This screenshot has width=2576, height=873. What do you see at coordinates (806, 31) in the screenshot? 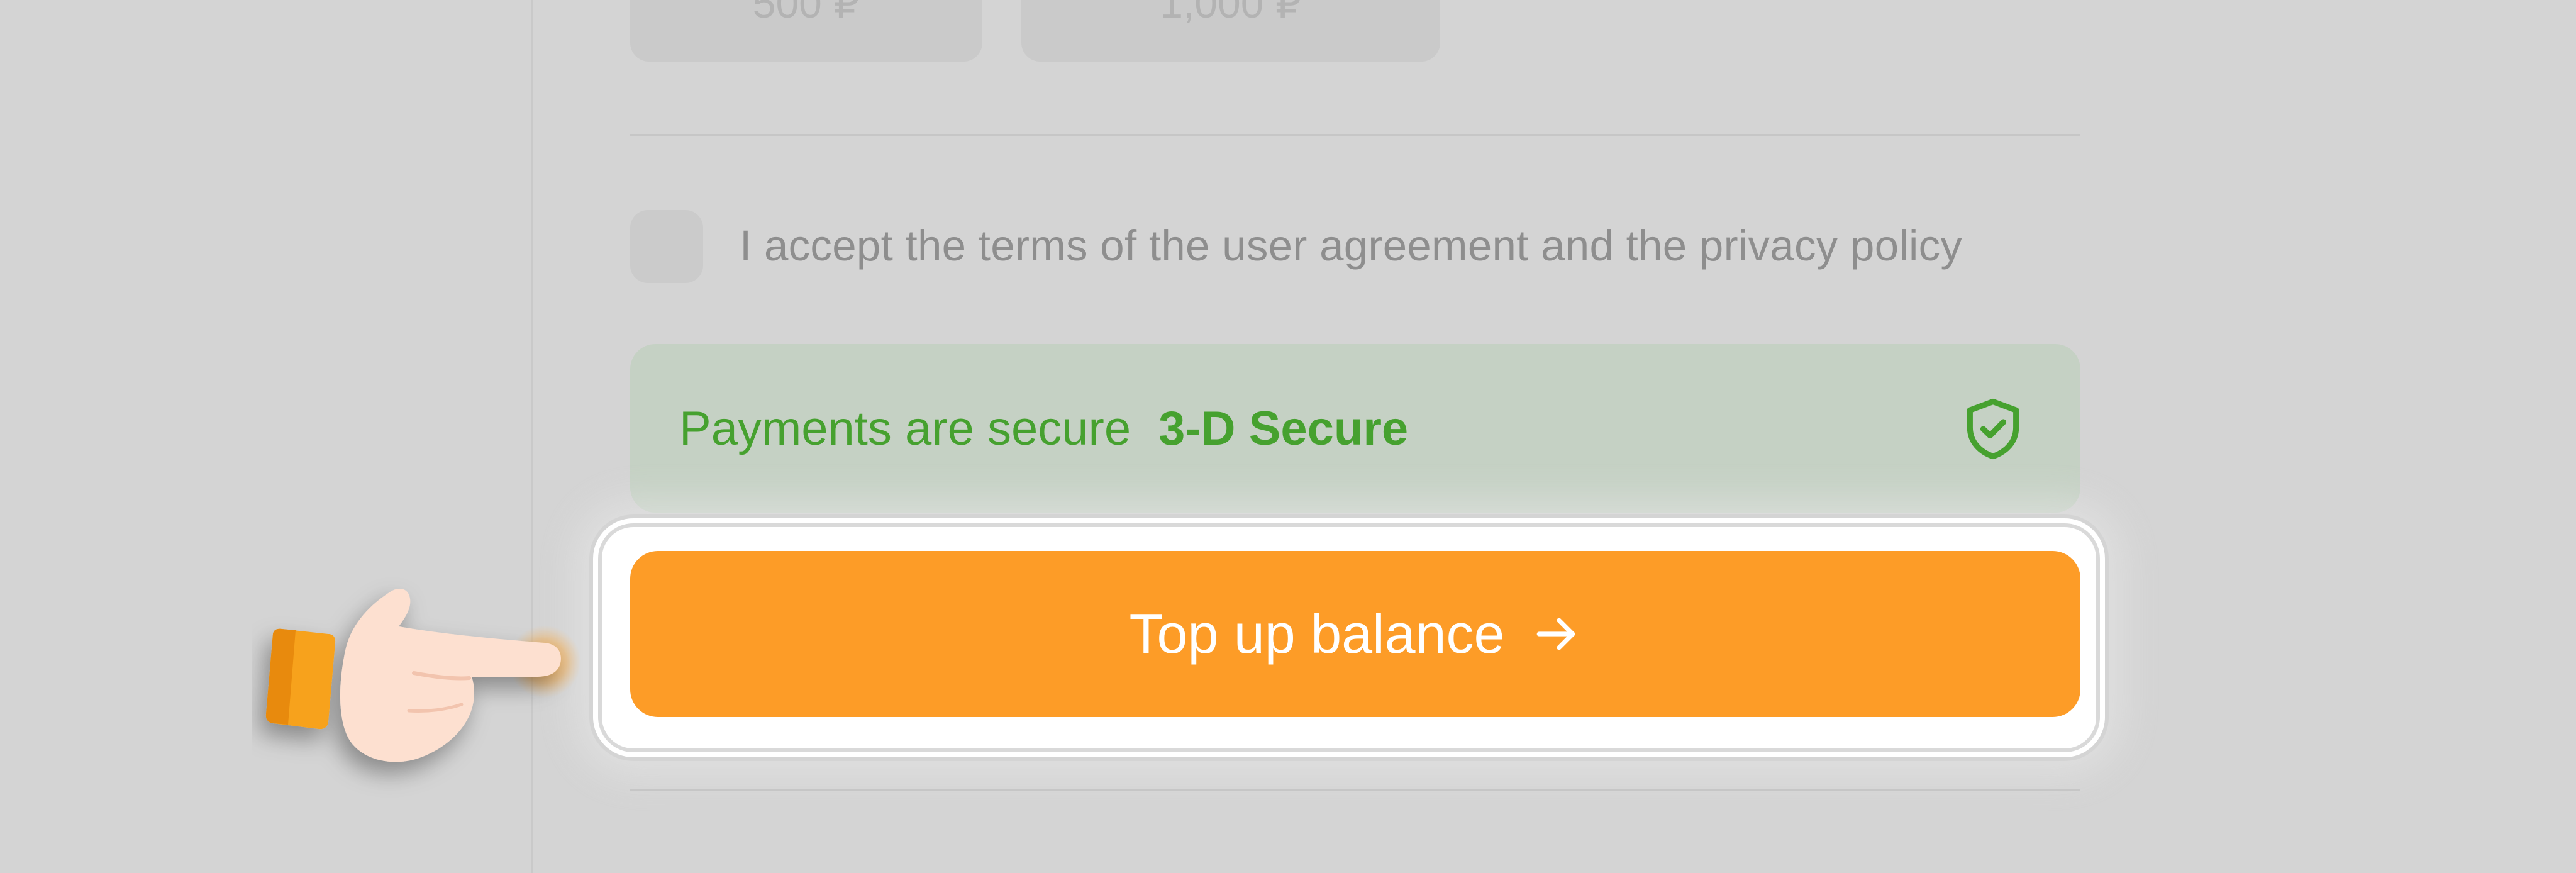
I see `amount-chip-500: 500 ₽` at bounding box center [806, 31].